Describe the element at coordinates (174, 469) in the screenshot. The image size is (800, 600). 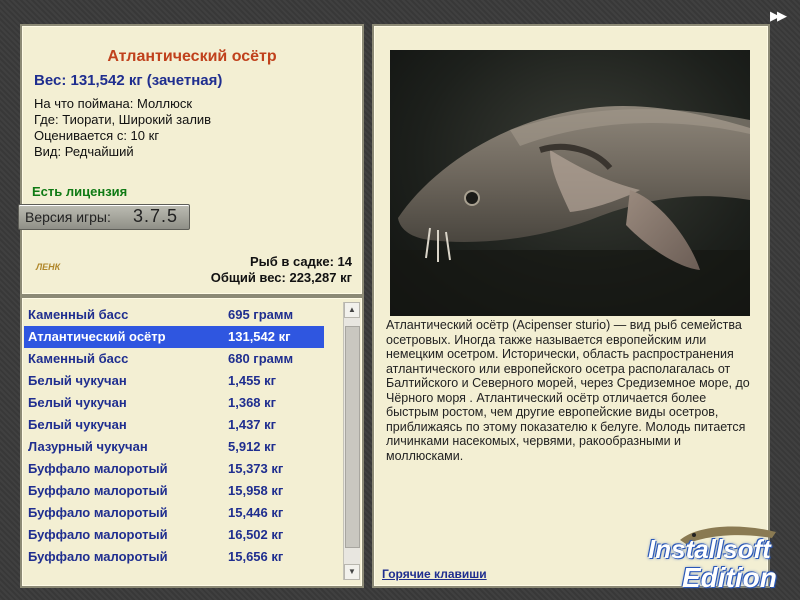
I see `list-item: Буффало малоротый 15,373 кг` at that location.